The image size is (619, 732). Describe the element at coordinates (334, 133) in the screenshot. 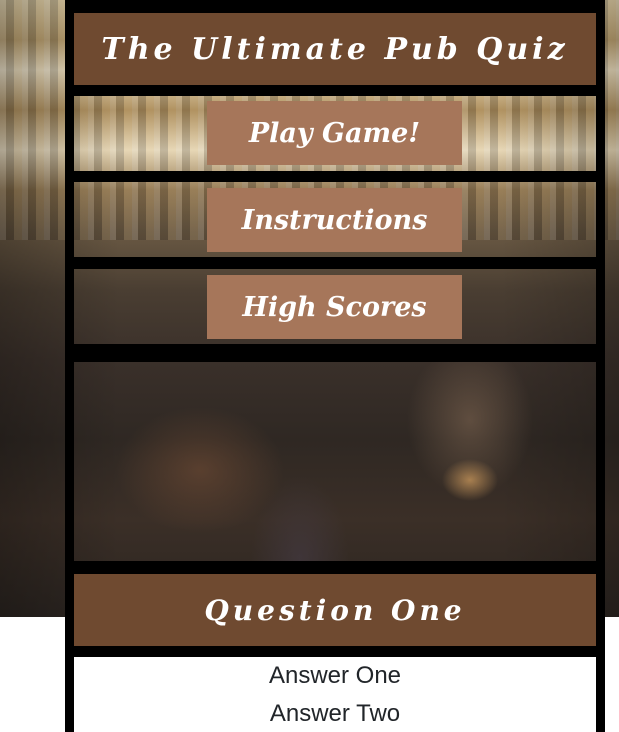

I see `play-game-button: Play Game!` at that location.